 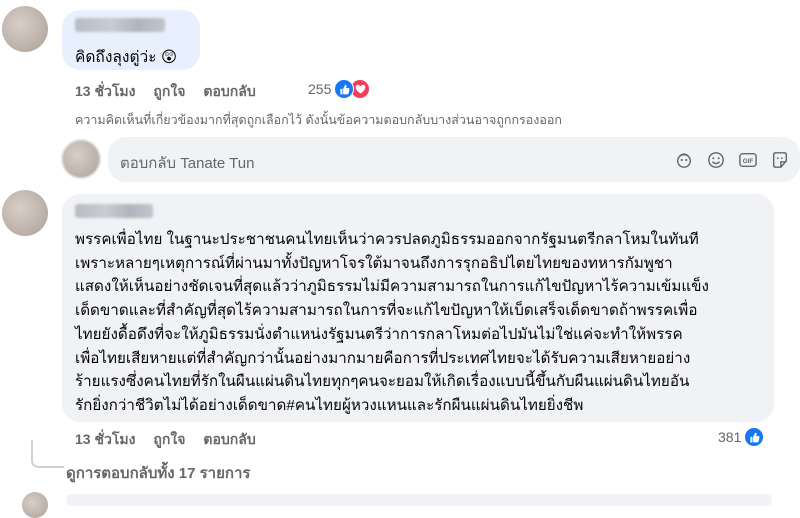 I want to click on comment-text: คิดถึงลุงตู่ว่ะ 😲, so click(x=126, y=57).